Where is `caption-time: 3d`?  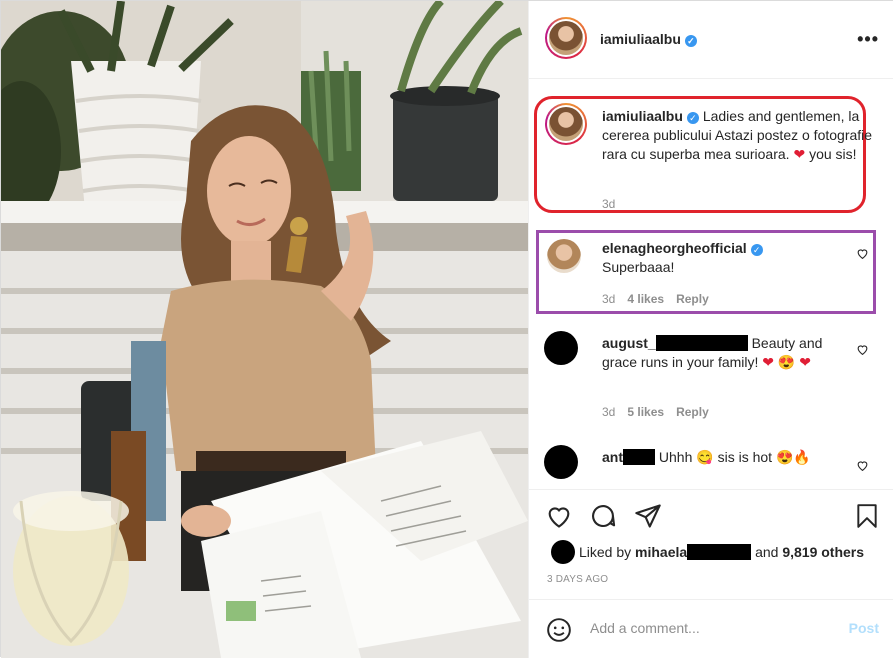
caption-time: 3d is located at coordinates (608, 204).